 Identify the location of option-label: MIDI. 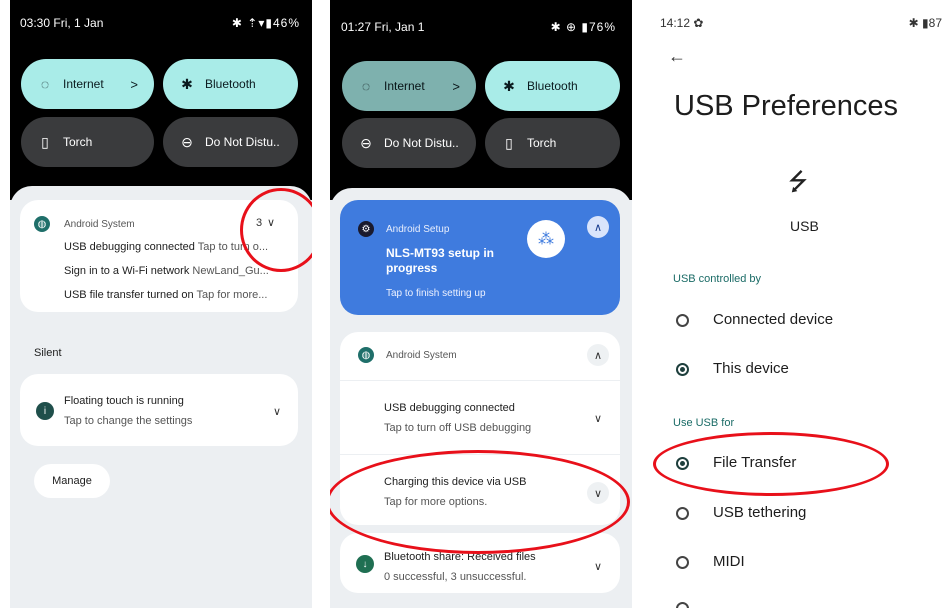
(729, 561).